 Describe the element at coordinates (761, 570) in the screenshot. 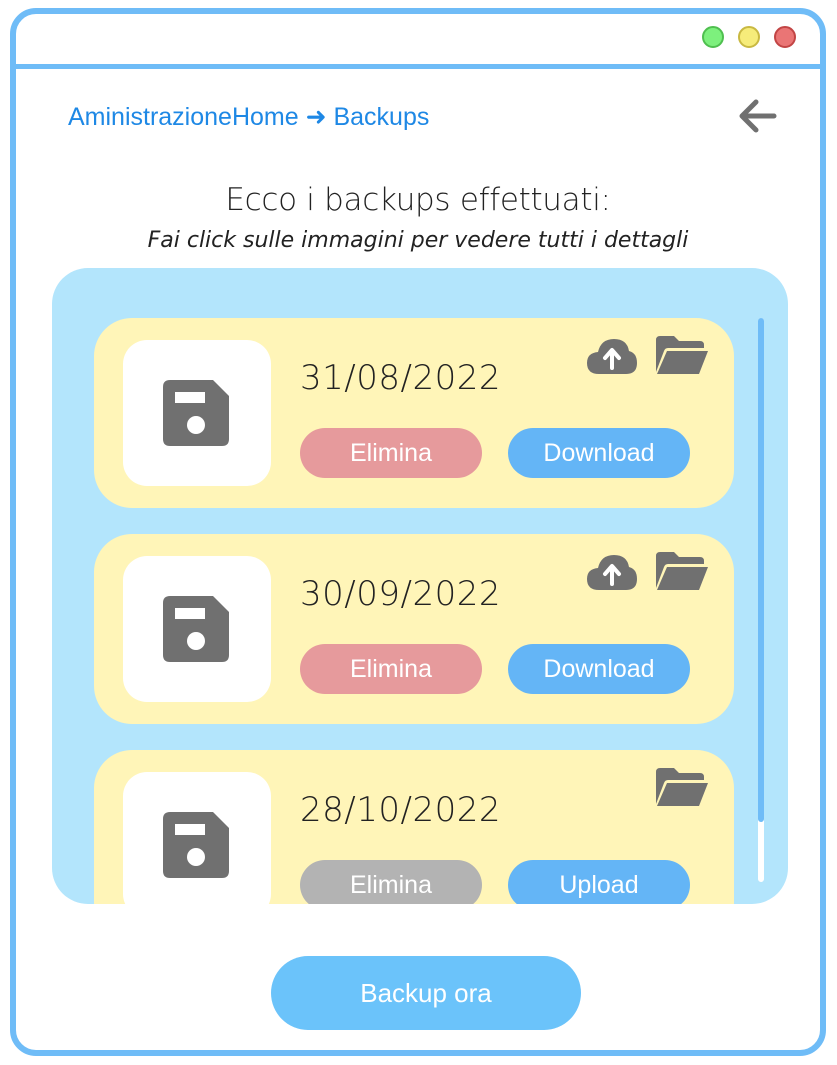

I see `scrollbar-thumb` at that location.